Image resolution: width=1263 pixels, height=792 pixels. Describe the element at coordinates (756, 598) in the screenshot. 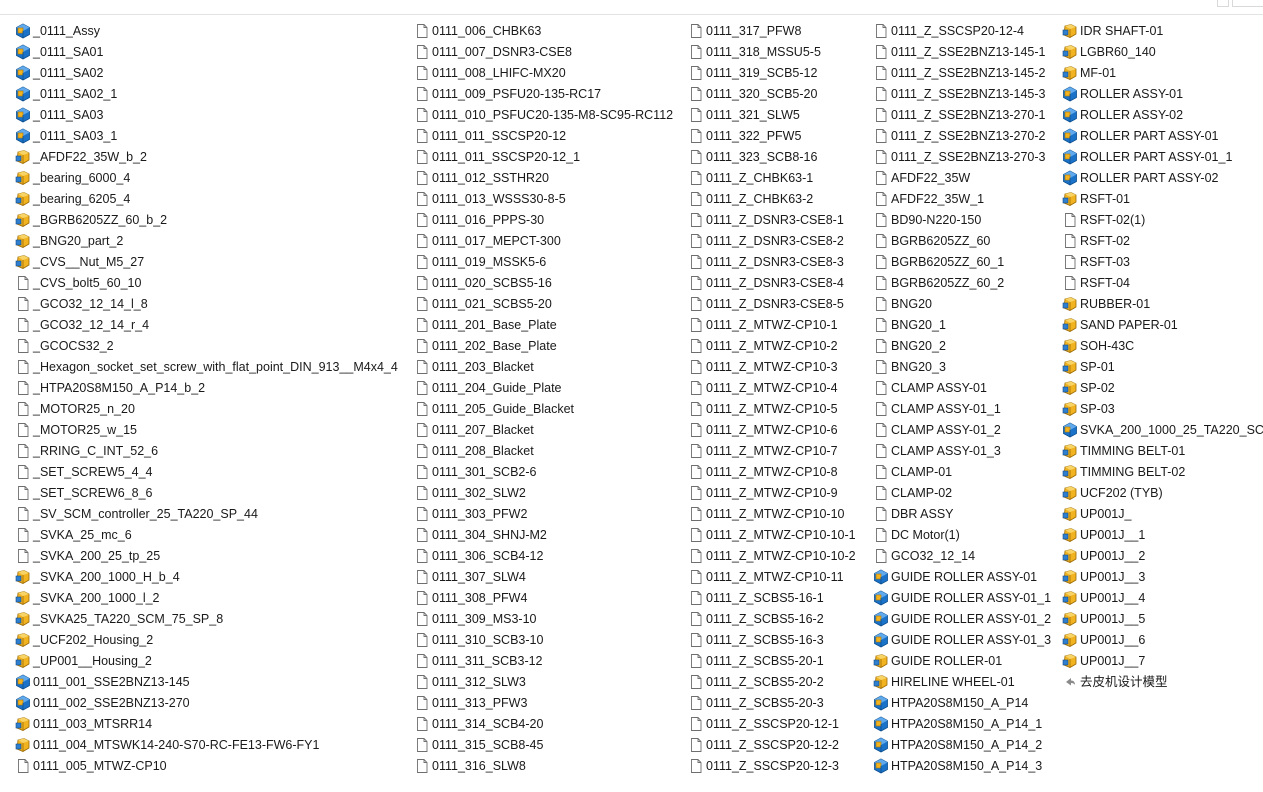

I see `file-item: 0111_Z_SCBS5-16-1` at that location.